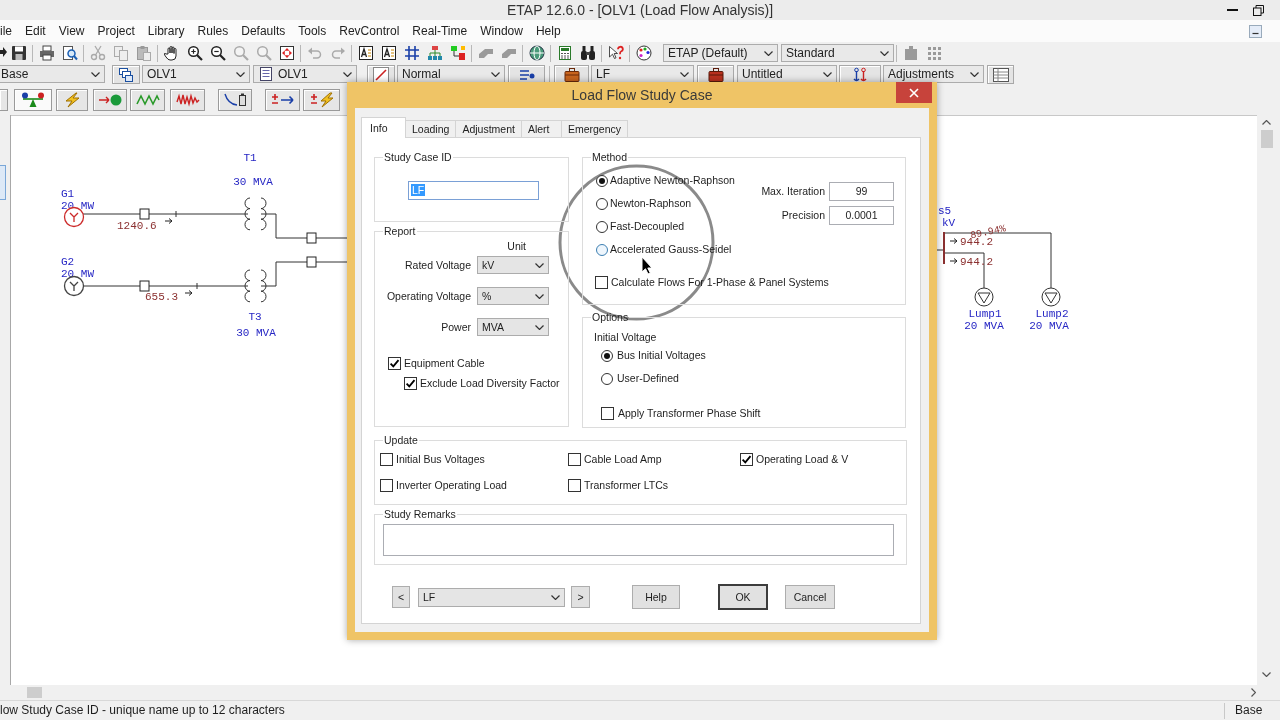 This screenshot has height=720, width=1280. What do you see at coordinates (810, 597) in the screenshot?
I see `dialog-button: Cancel` at bounding box center [810, 597].